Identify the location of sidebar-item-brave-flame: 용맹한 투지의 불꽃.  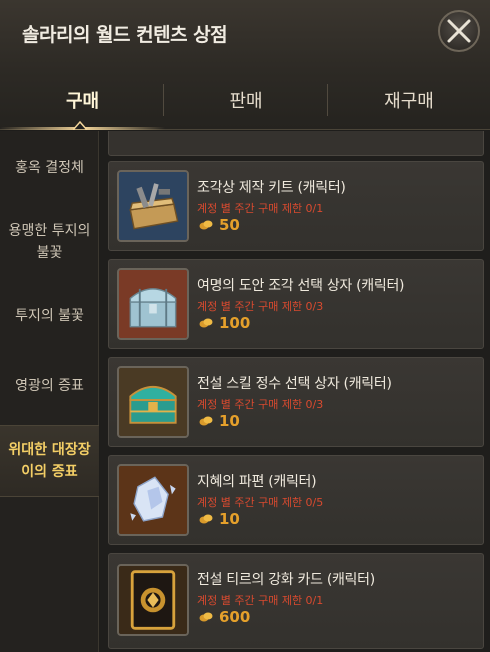
(49, 242).